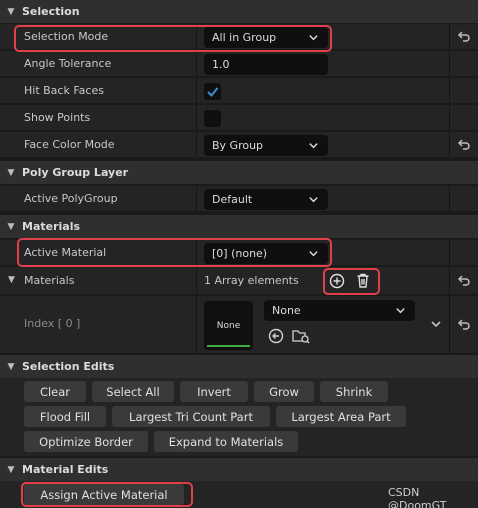 This screenshot has height=508, width=478. I want to click on section-header-poly-group-layer: ▼ Poly Group Layer, so click(239, 172).